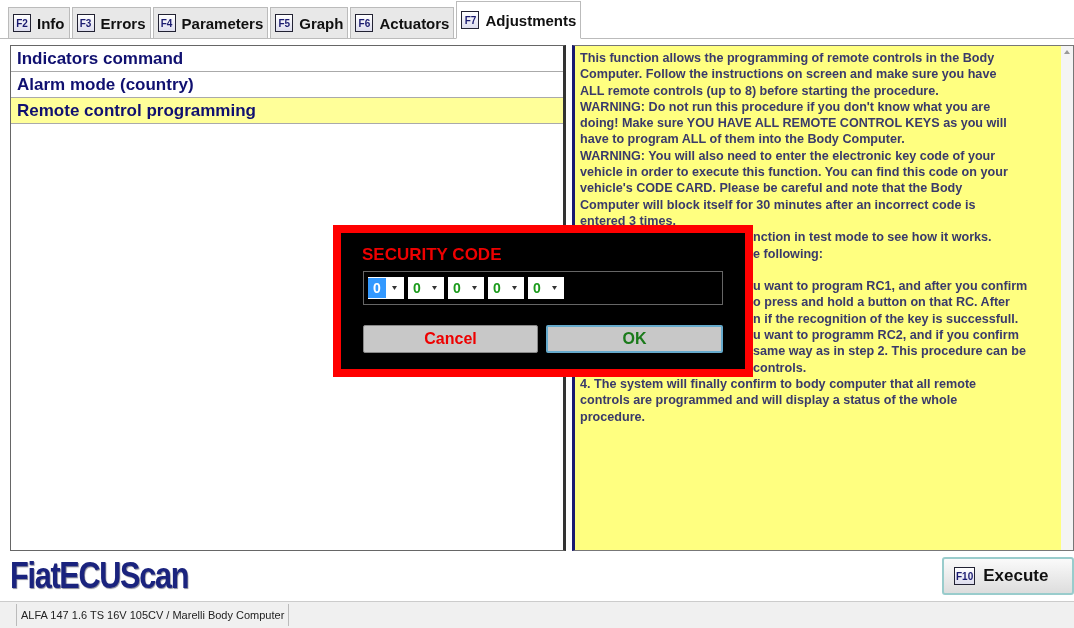 Image resolution: width=1074 pixels, height=628 pixels. I want to click on description-line: nction in test mode to see how it works., so click(872, 237).